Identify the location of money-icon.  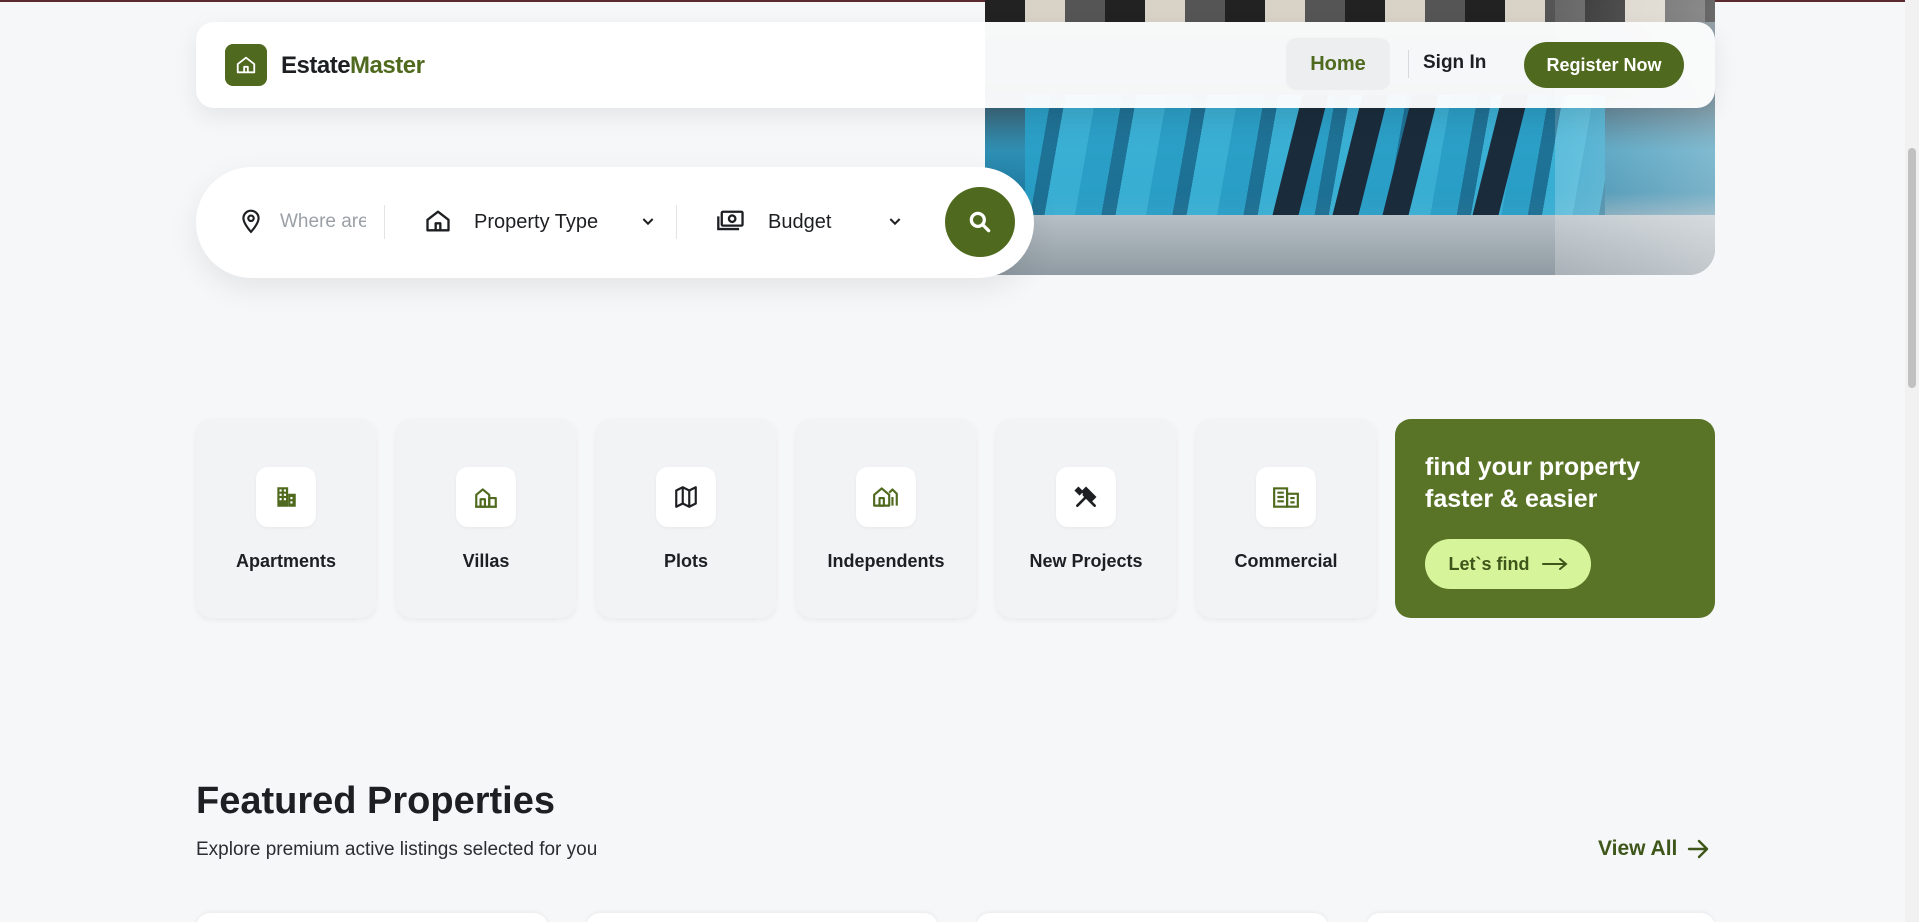
(730, 220).